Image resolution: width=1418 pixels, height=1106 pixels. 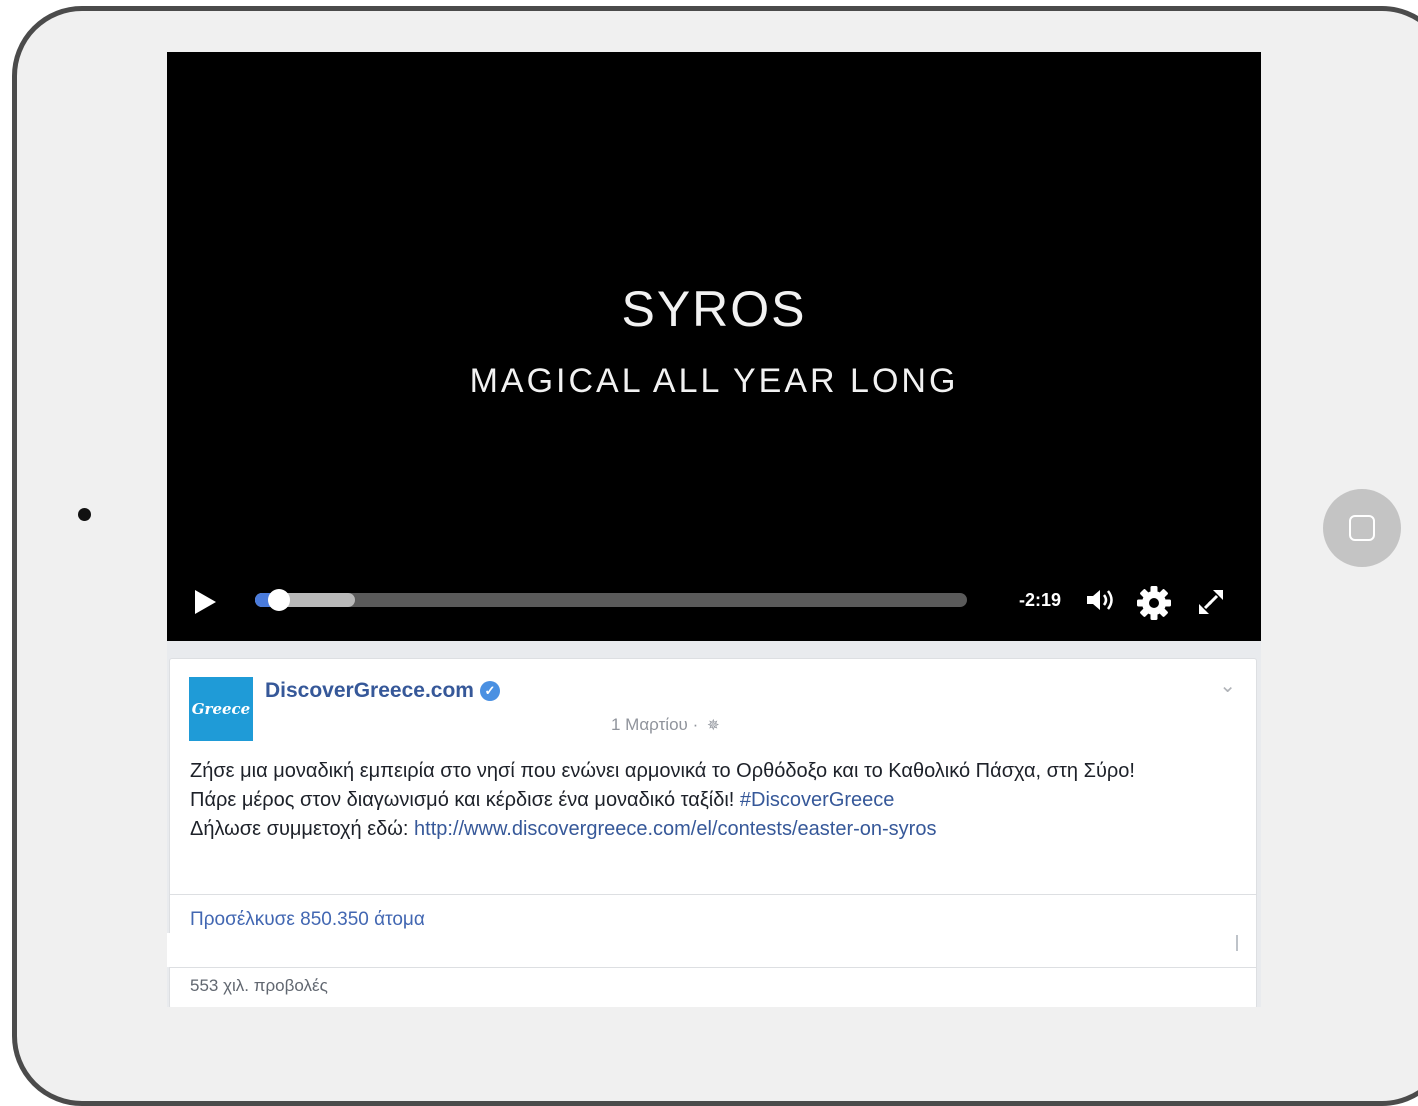 I want to click on home-button, so click(x=1362, y=528).